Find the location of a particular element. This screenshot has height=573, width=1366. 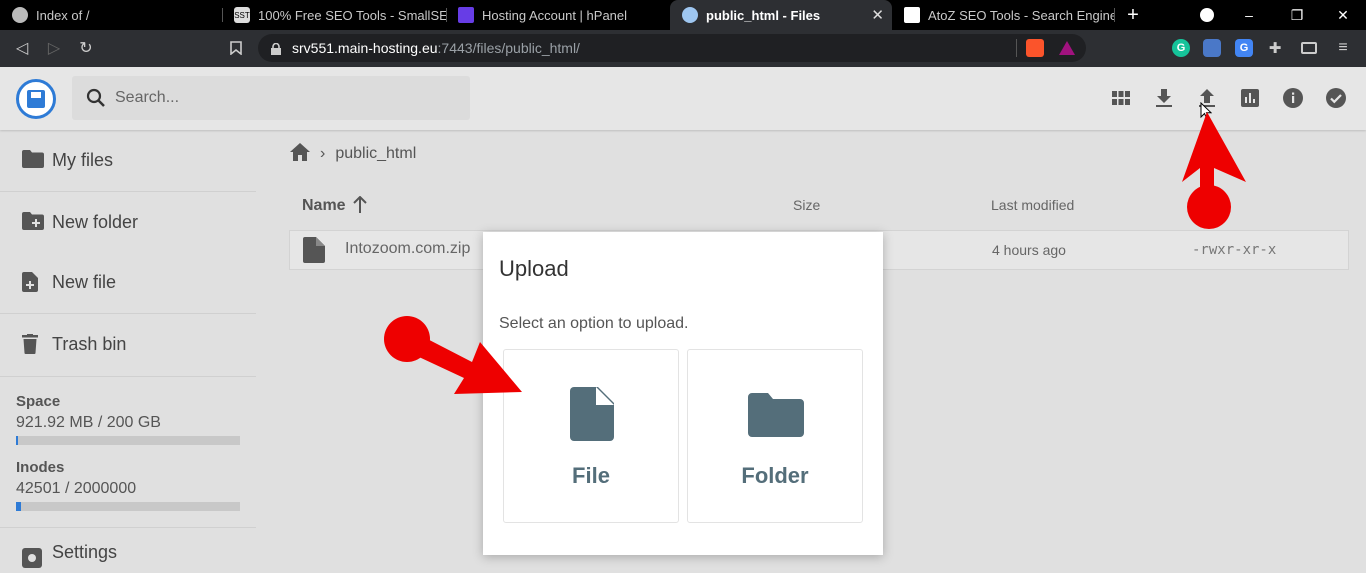

grid-view-icon is located at coordinates (1121, 98).